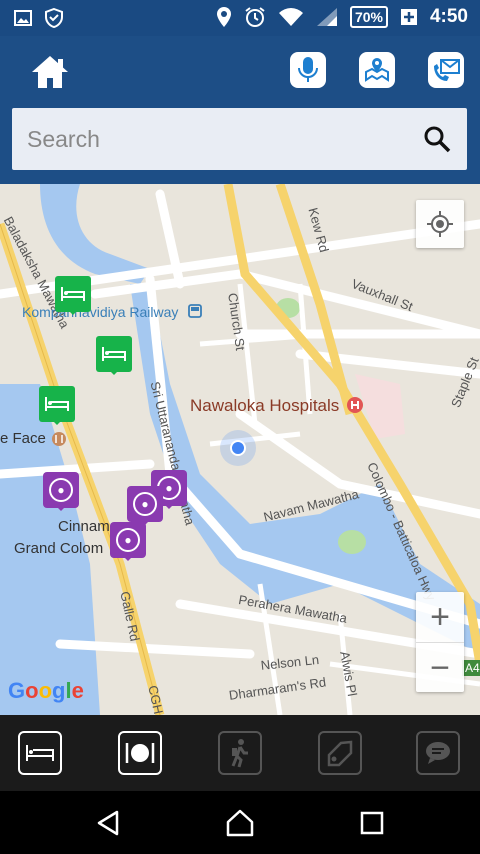 Image resolution: width=480 pixels, height=854 pixels. I want to click on price-tag-icon, so click(340, 753).